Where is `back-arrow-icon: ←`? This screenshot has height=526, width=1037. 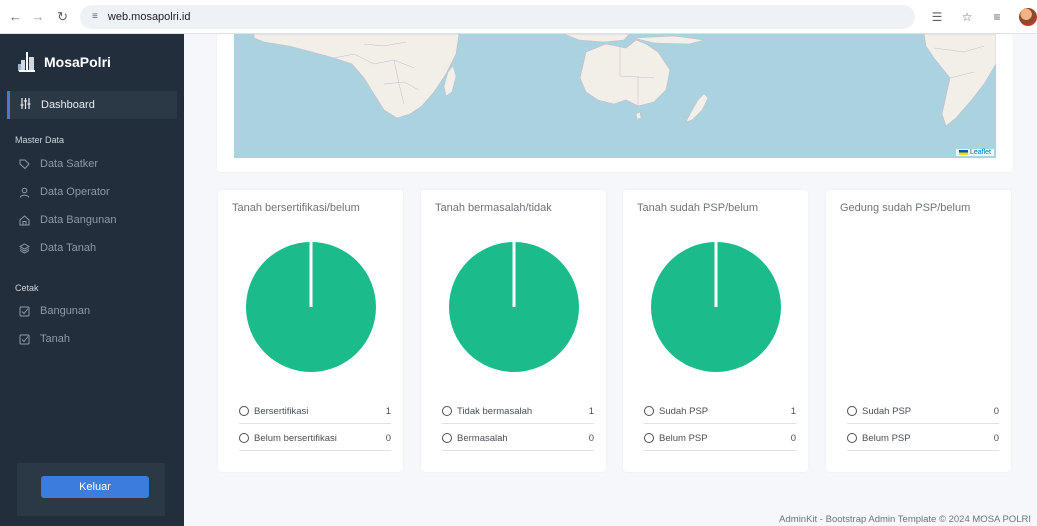
back-arrow-icon: ← is located at coordinates (15, 17).